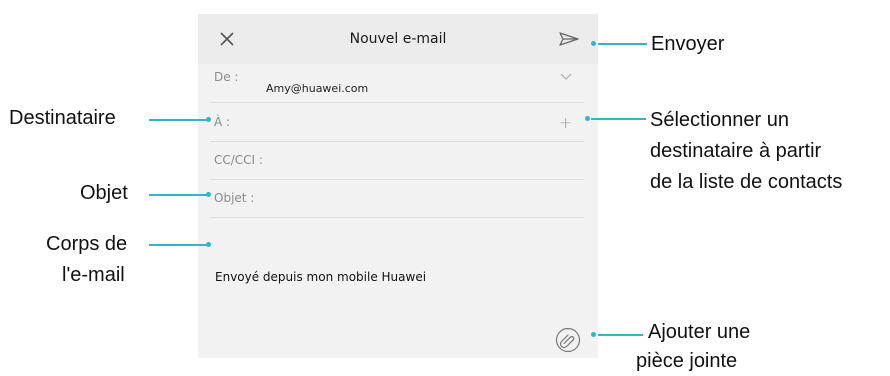 This screenshot has height=376, width=890. Describe the element at coordinates (178, 245) in the screenshot. I see `leader-body` at that location.